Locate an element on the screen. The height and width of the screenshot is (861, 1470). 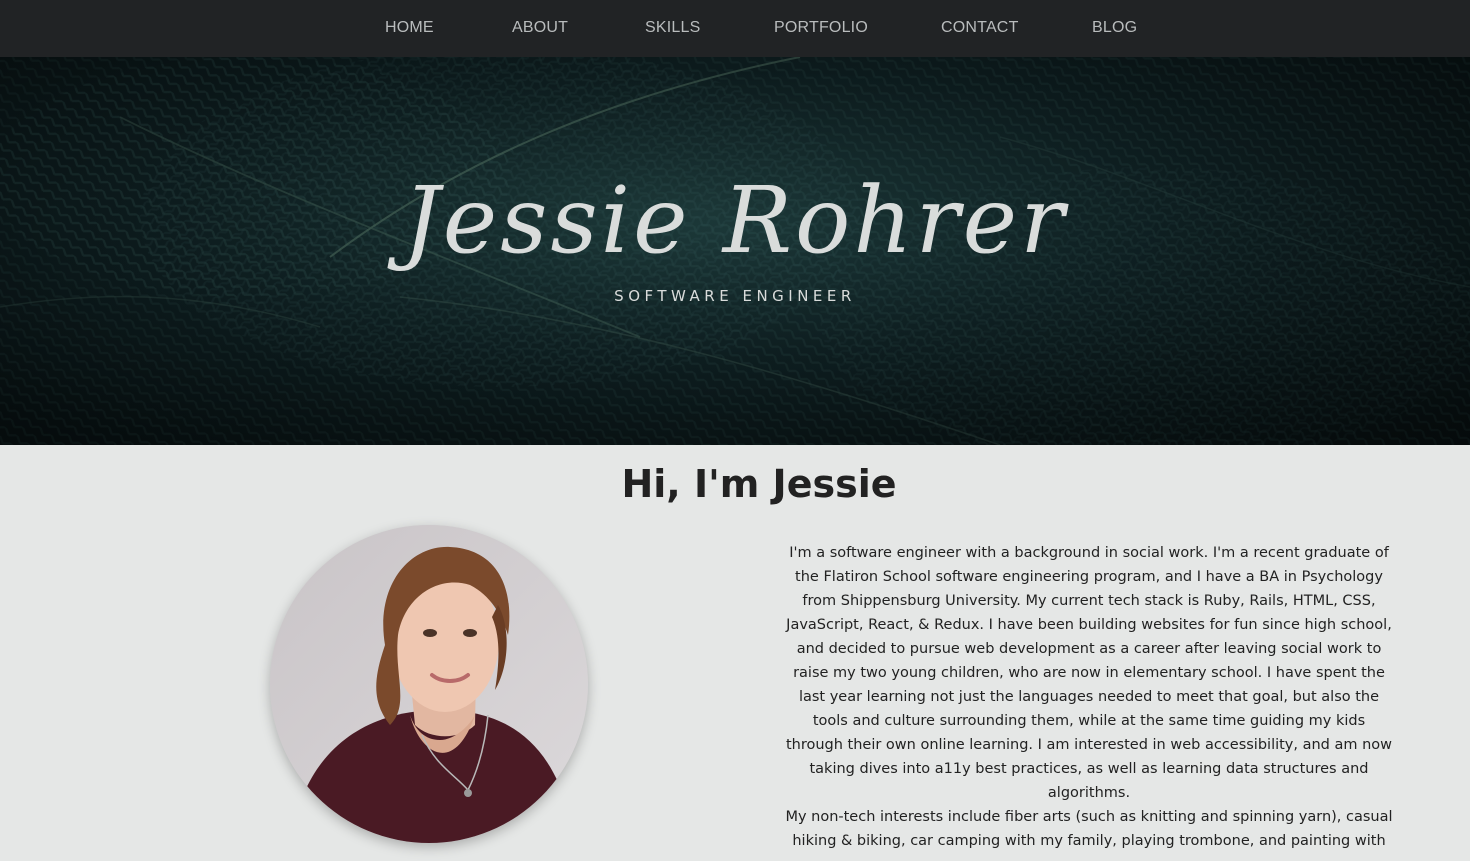
about-heading: Hi, I'm Jessie is located at coordinates (759, 484).